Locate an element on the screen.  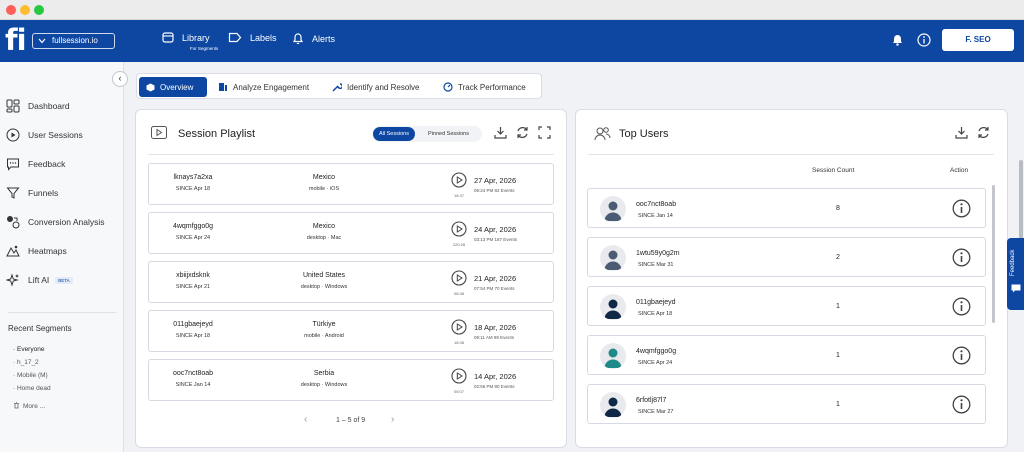
sidebar-item-label: Funnels is located at coordinates (43, 193).